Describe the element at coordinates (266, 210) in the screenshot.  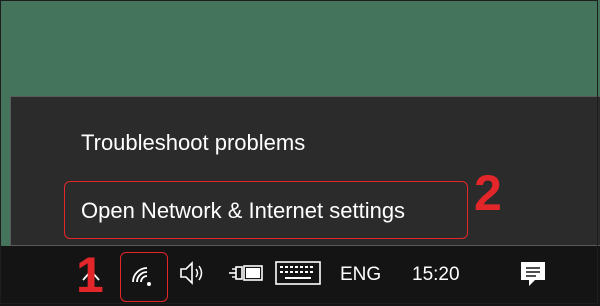
I see `callout-box-open-settings` at that location.